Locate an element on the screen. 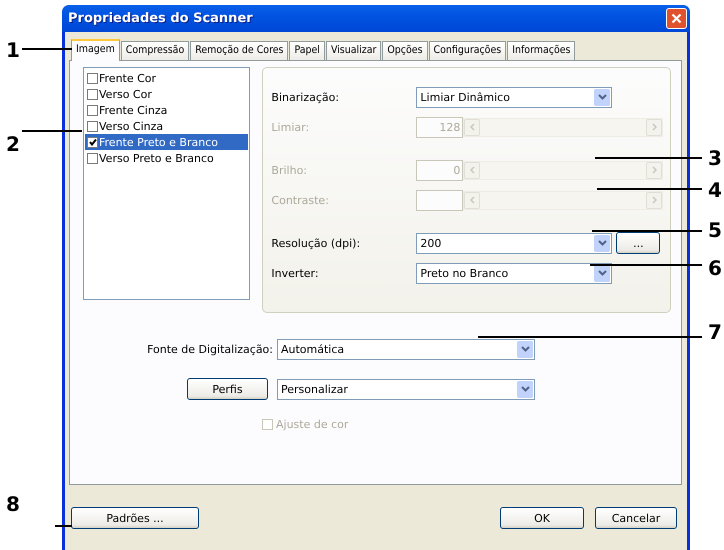  ok-button: OK is located at coordinates (542, 518).